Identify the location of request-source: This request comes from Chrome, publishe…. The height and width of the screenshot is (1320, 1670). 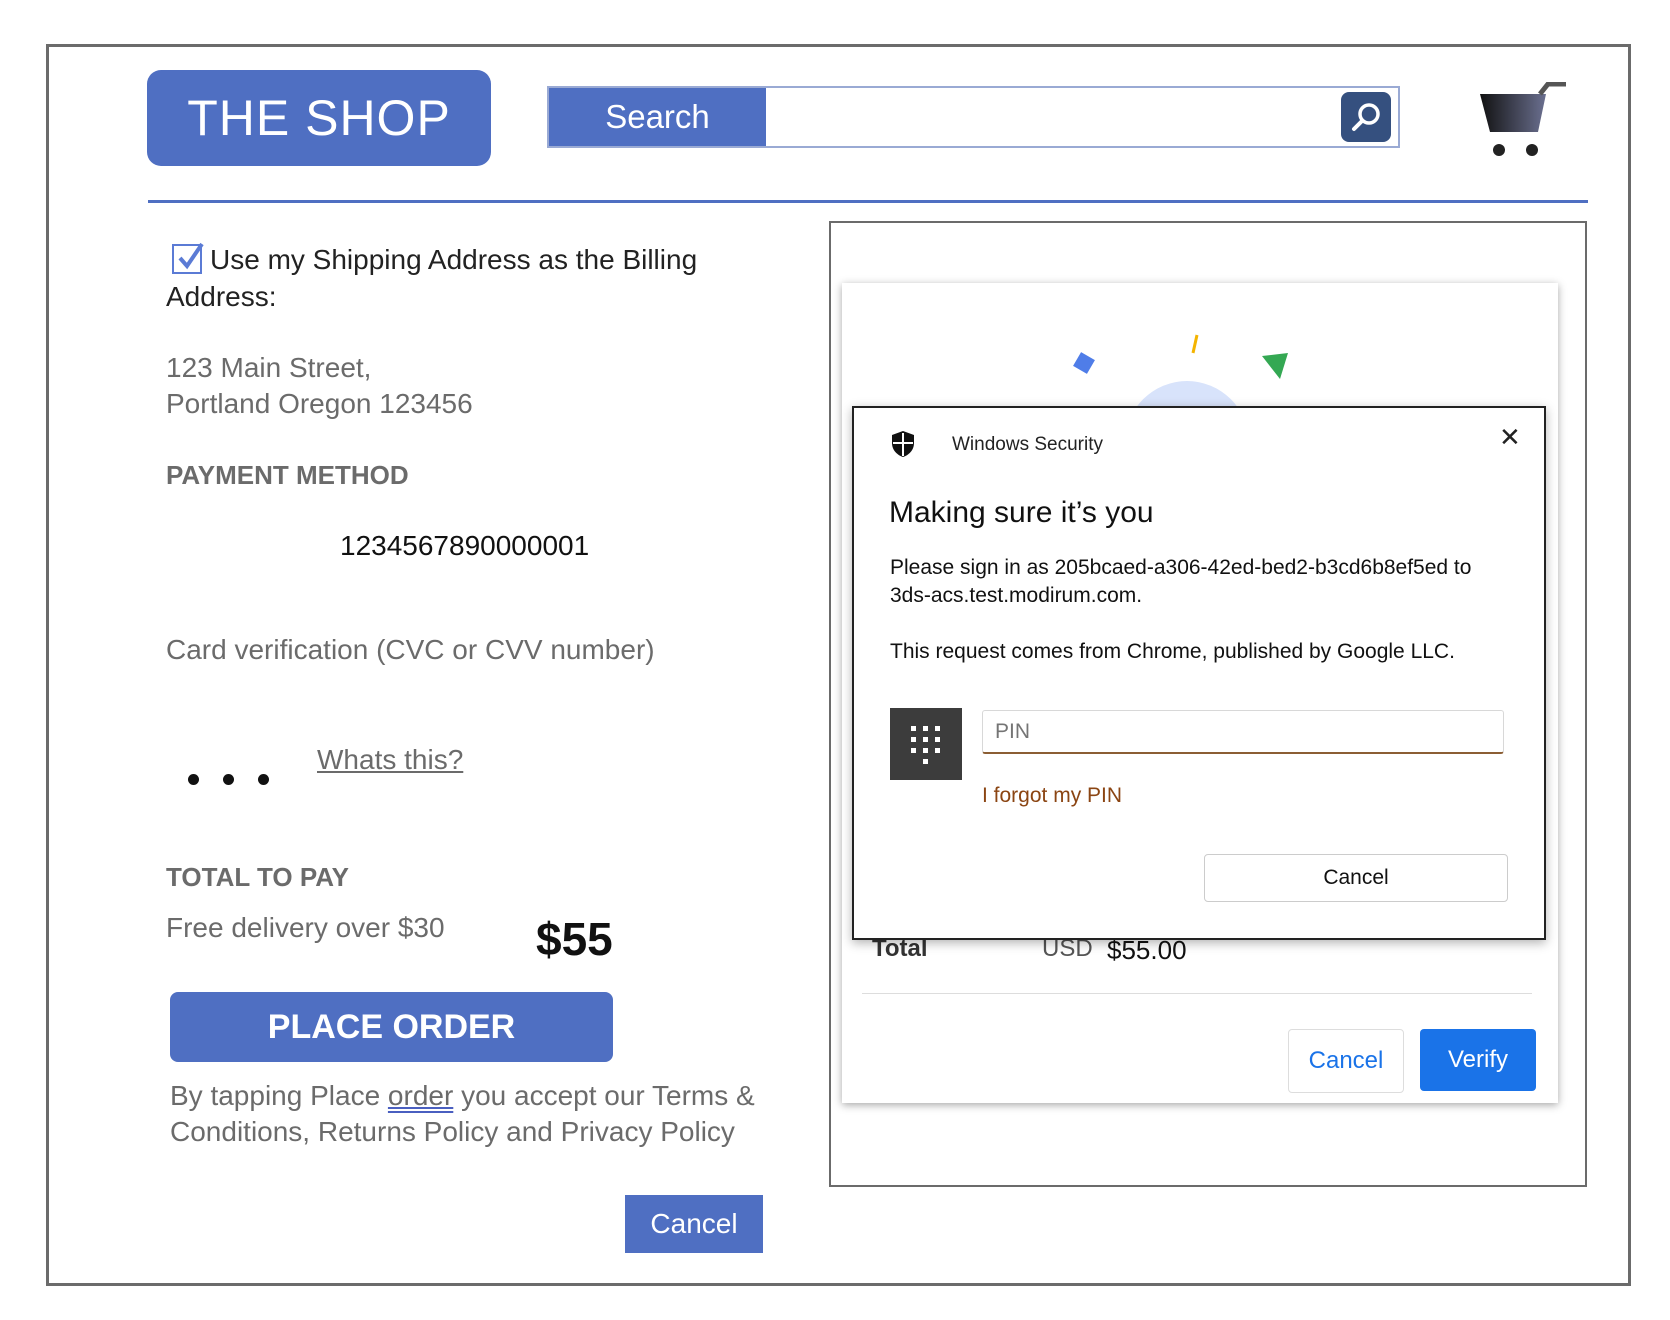
(1172, 651).